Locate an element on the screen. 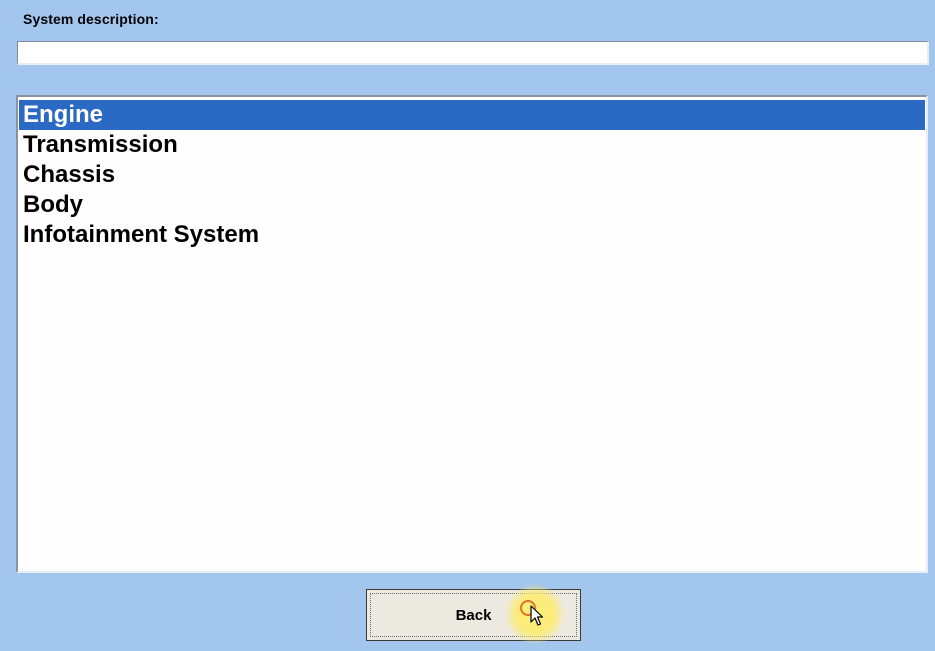 This screenshot has width=935, height=651. list-item-transmission: Transmission is located at coordinates (472, 145).